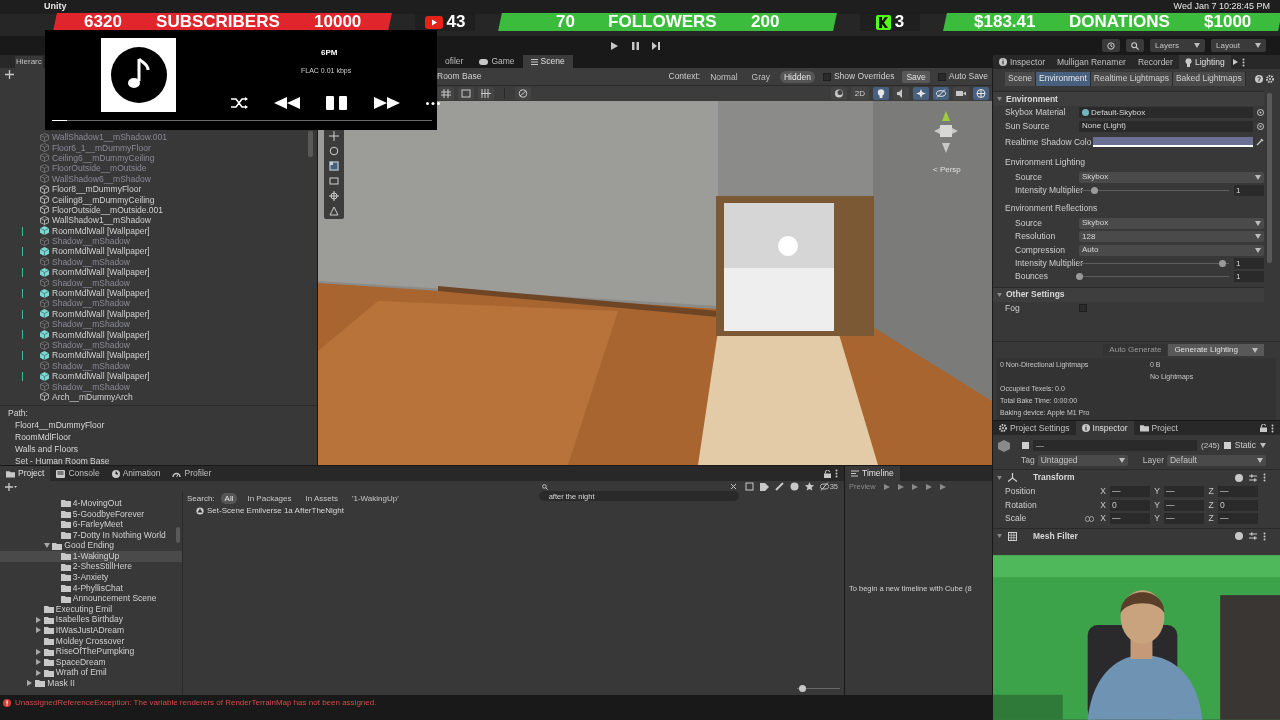 The height and width of the screenshot is (720, 1280). I want to click on grid-snap-button, so click(446, 93).